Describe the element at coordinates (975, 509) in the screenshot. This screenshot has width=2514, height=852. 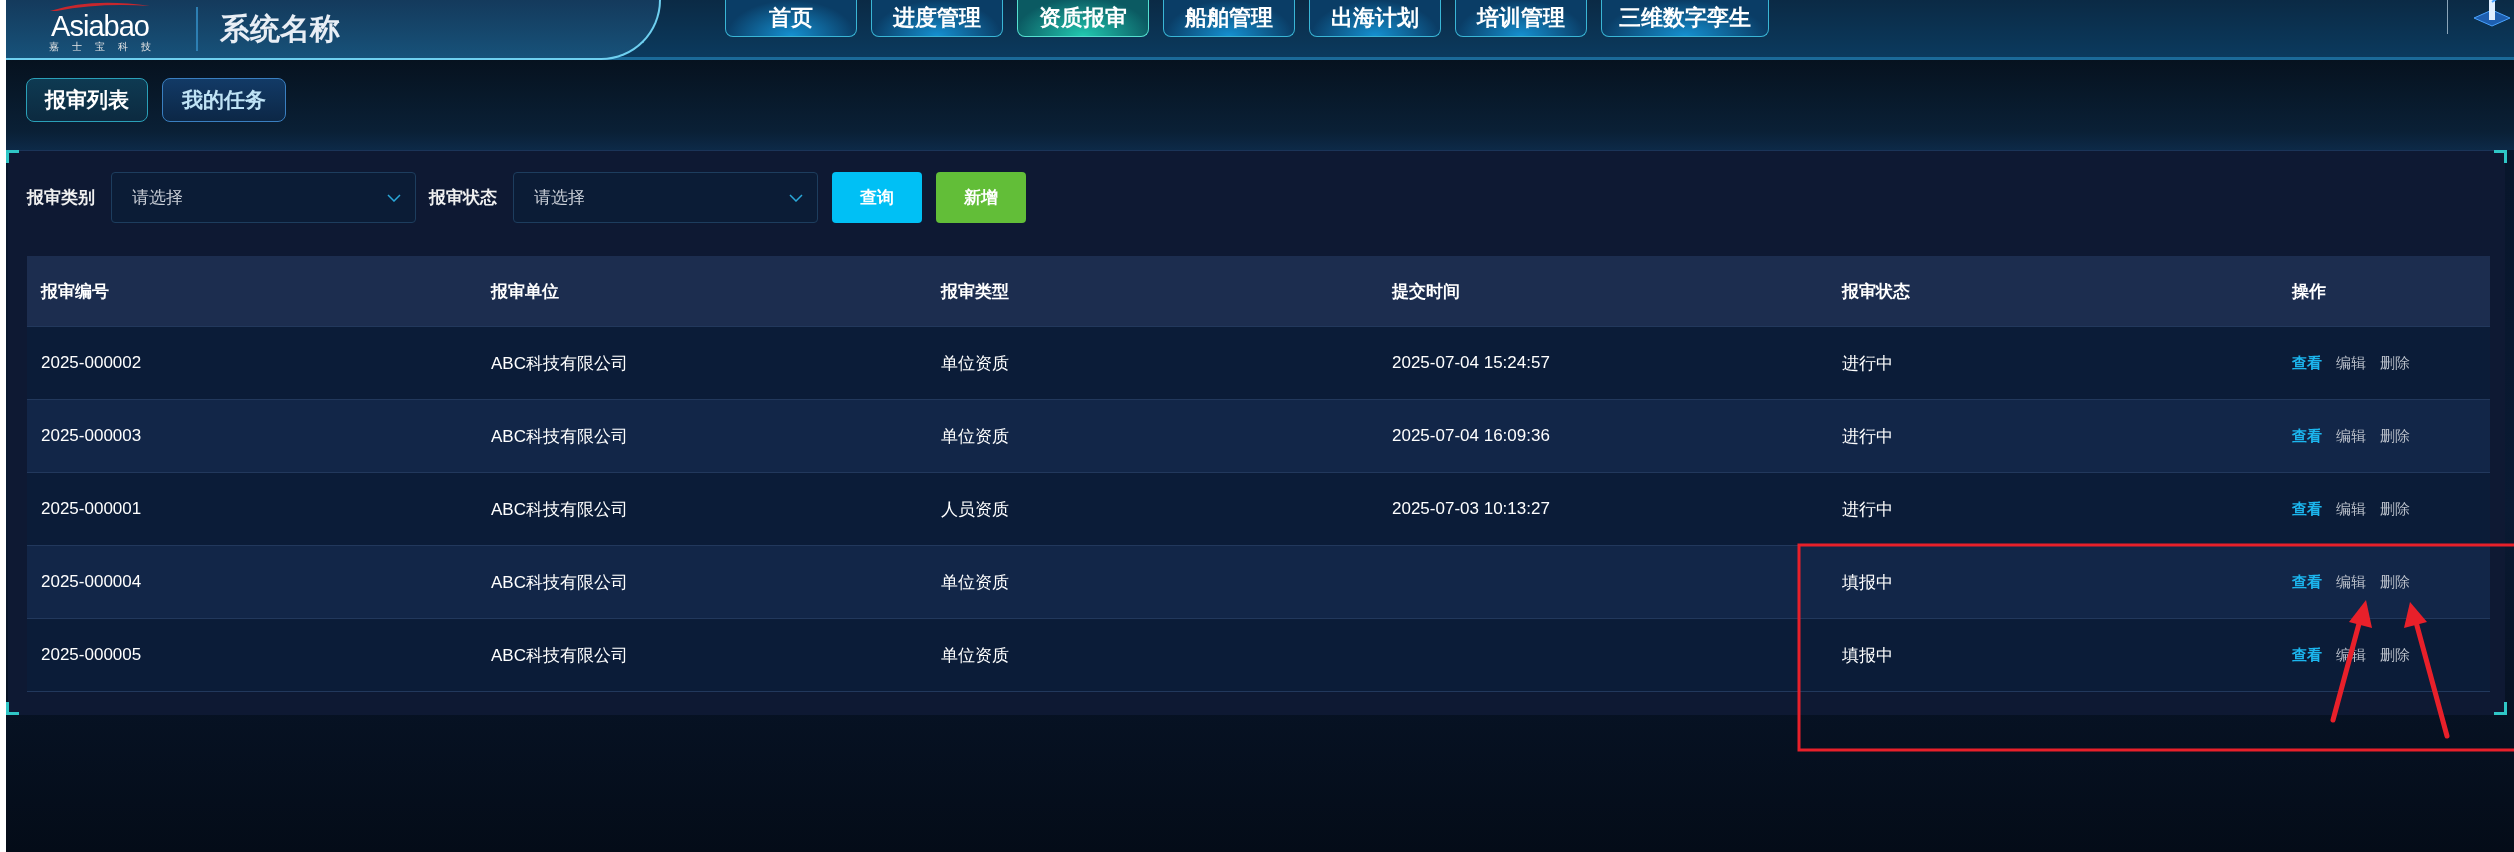
I see `table-cell: 人员资质` at that location.